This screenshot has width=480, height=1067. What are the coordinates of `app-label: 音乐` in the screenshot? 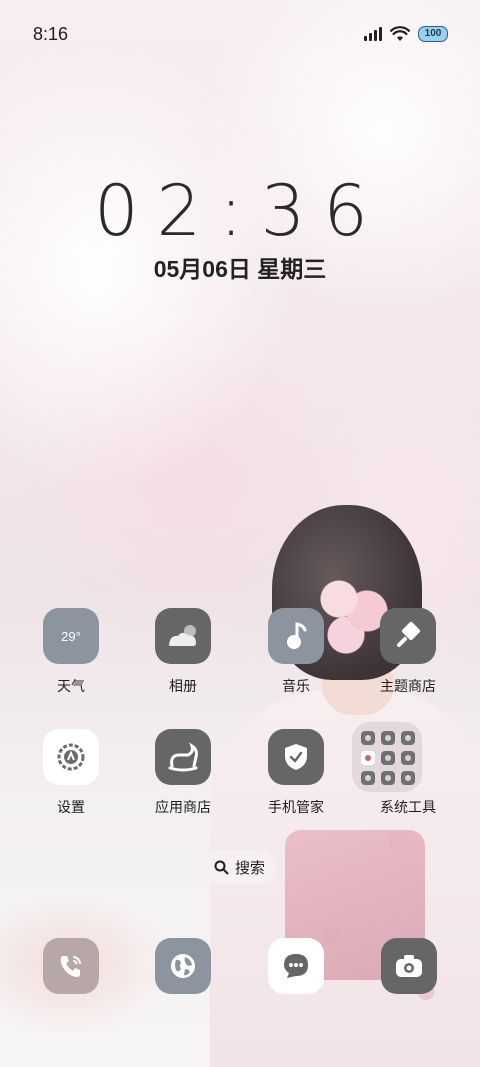 It's located at (296, 686).